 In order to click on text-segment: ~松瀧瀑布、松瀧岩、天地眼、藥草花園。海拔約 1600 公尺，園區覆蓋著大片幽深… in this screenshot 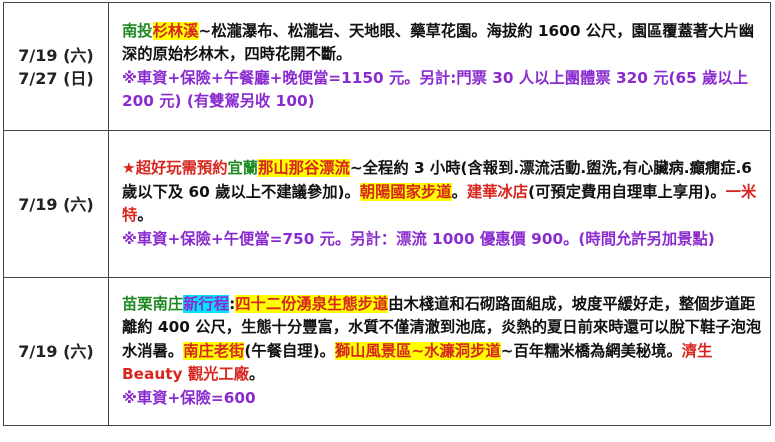, I will do `click(438, 42)`.